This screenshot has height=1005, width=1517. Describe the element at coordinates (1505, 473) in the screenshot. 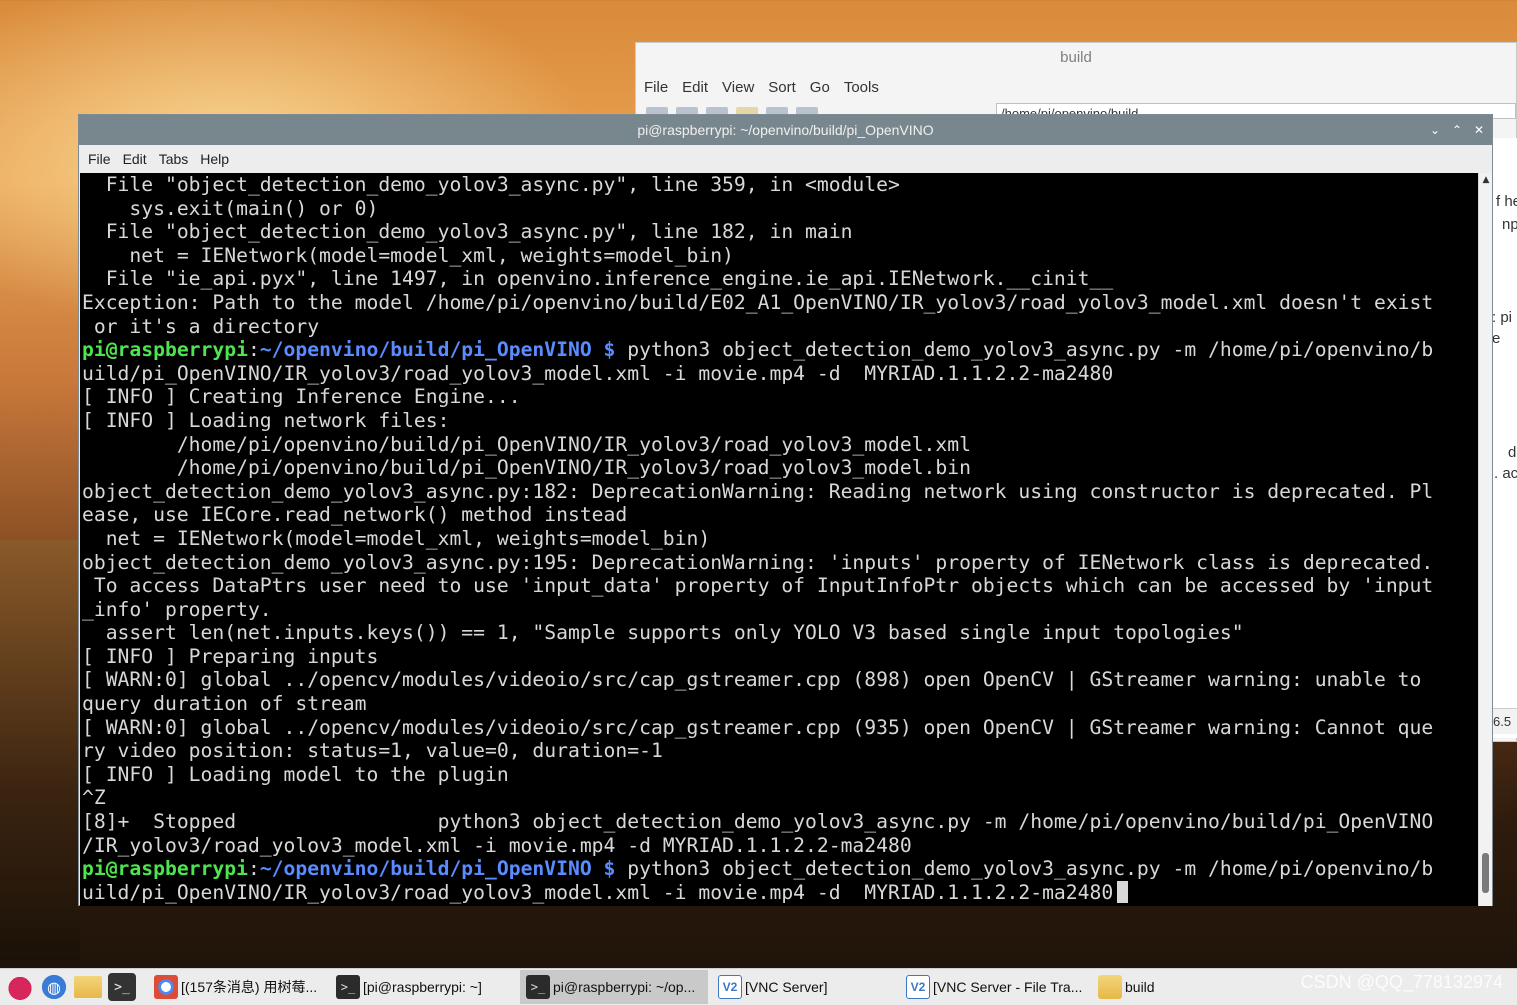

I see `content-fragment: . ac` at that location.